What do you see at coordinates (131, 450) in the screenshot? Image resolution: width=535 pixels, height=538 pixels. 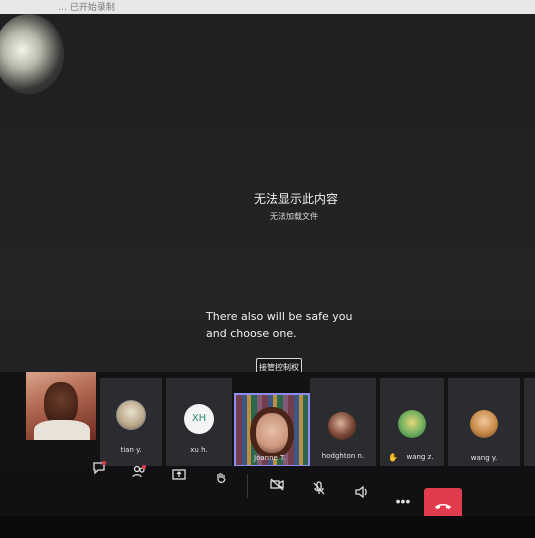 I see `participant-name: tian y.` at bounding box center [131, 450].